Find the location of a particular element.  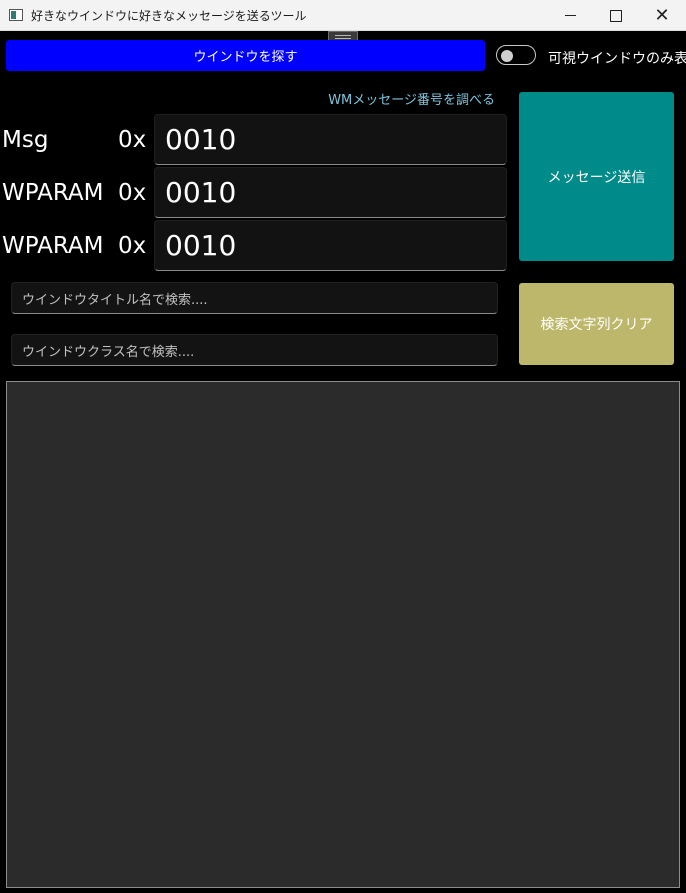

wparam-input: 0010 is located at coordinates (330, 192).